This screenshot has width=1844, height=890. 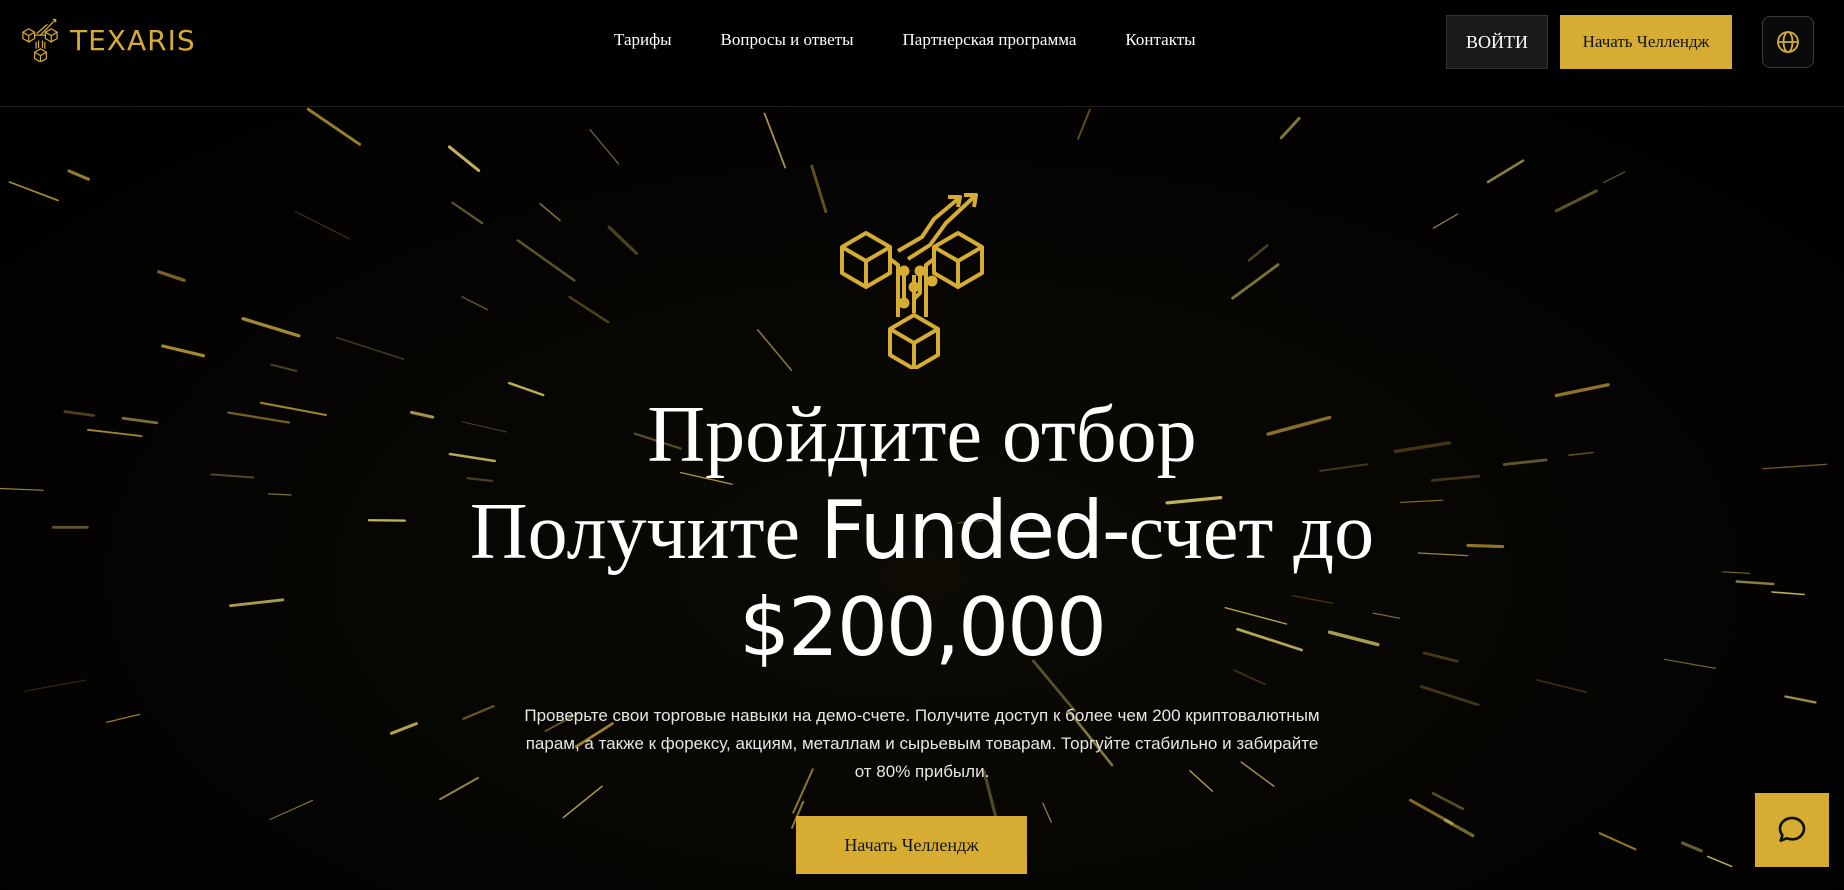 I want to click on nav-link-tariffs: Тарифы, so click(x=643, y=40).